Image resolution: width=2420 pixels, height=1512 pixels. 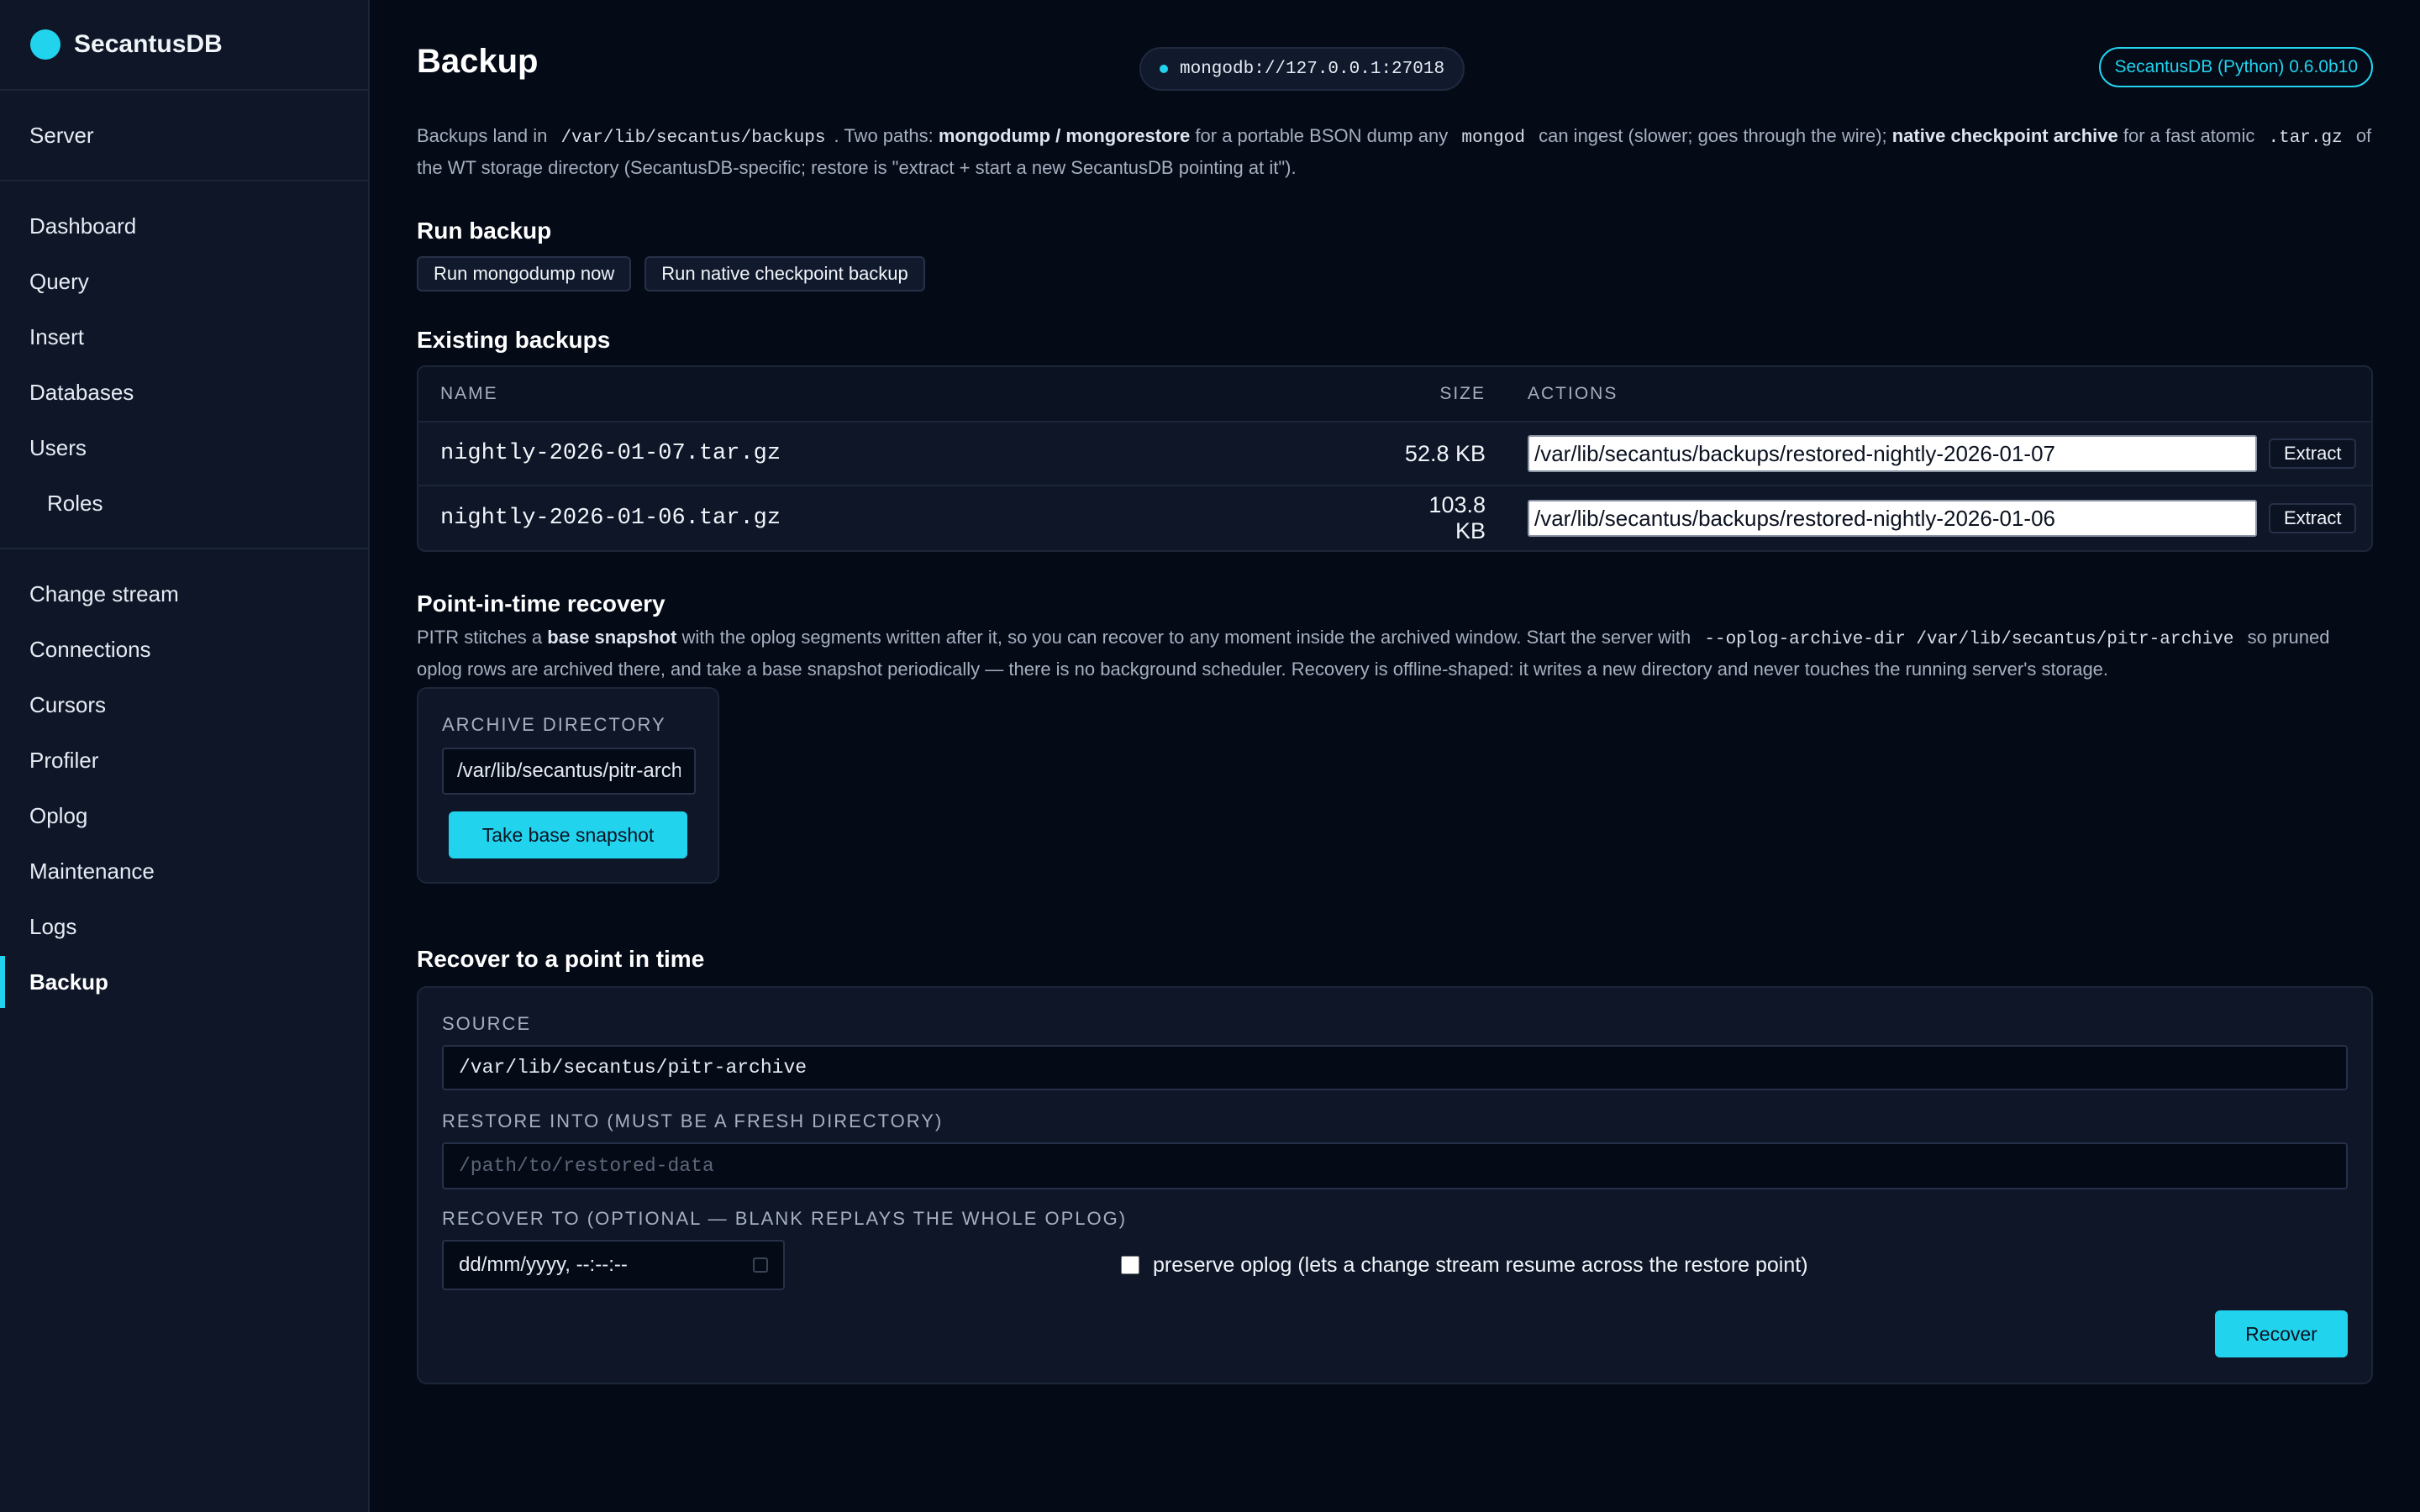 What do you see at coordinates (1395, 1067) in the screenshot?
I see `source-input` at bounding box center [1395, 1067].